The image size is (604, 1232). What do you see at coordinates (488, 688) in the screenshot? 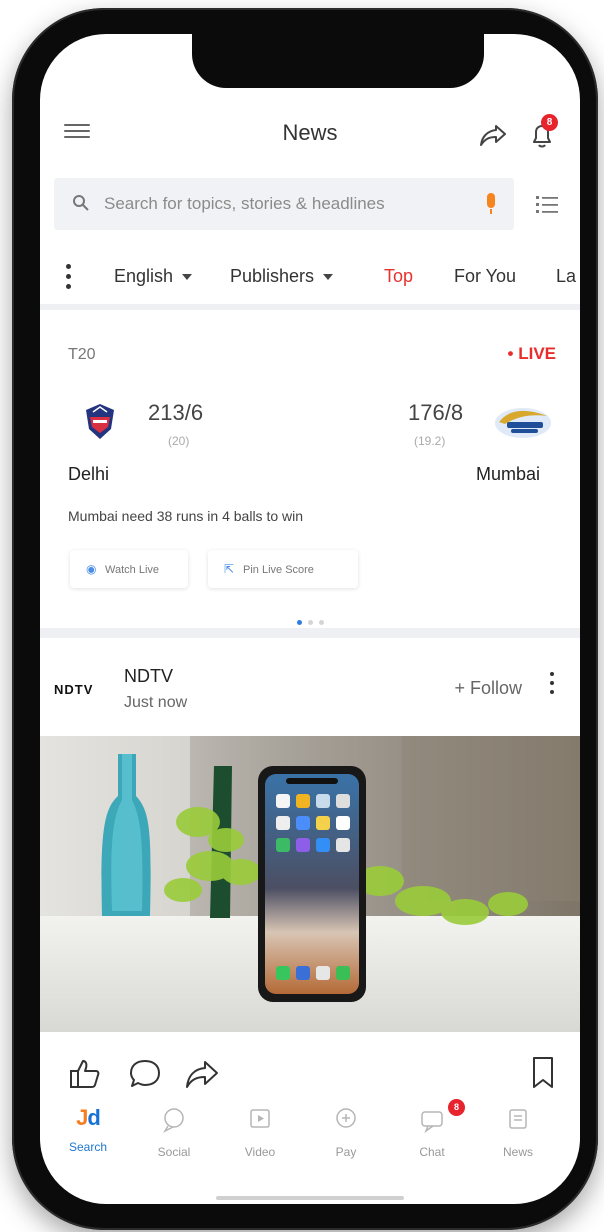
I see `follow-button: + Follow` at bounding box center [488, 688].